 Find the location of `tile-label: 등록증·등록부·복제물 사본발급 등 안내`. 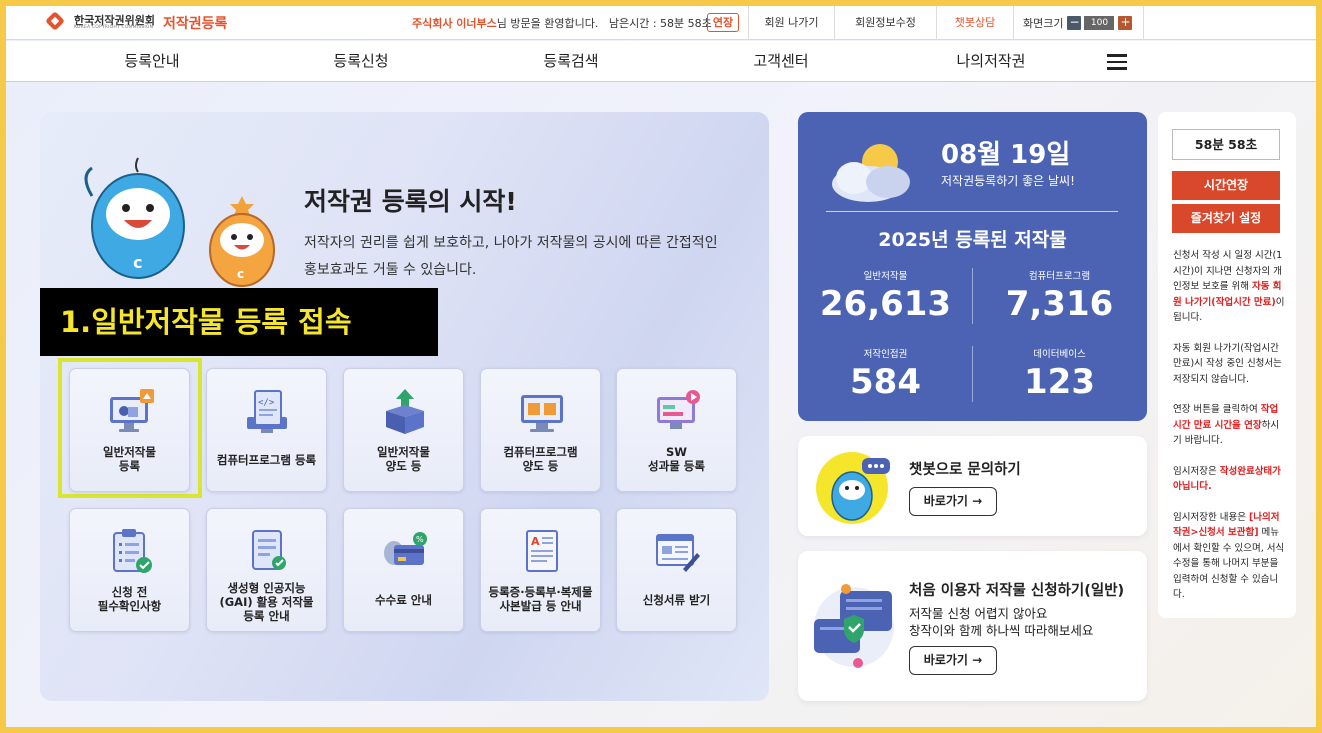

tile-label: 등록증·등록부·복제물 사본발급 등 안내 is located at coordinates (540, 599).